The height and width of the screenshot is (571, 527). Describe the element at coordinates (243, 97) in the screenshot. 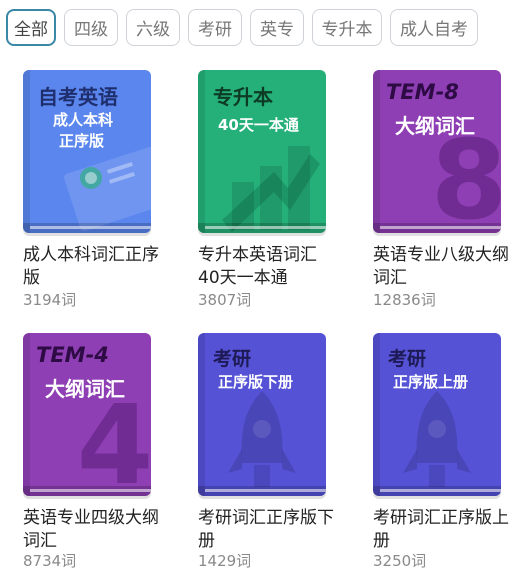

I see `cover-title: 专升本` at that location.